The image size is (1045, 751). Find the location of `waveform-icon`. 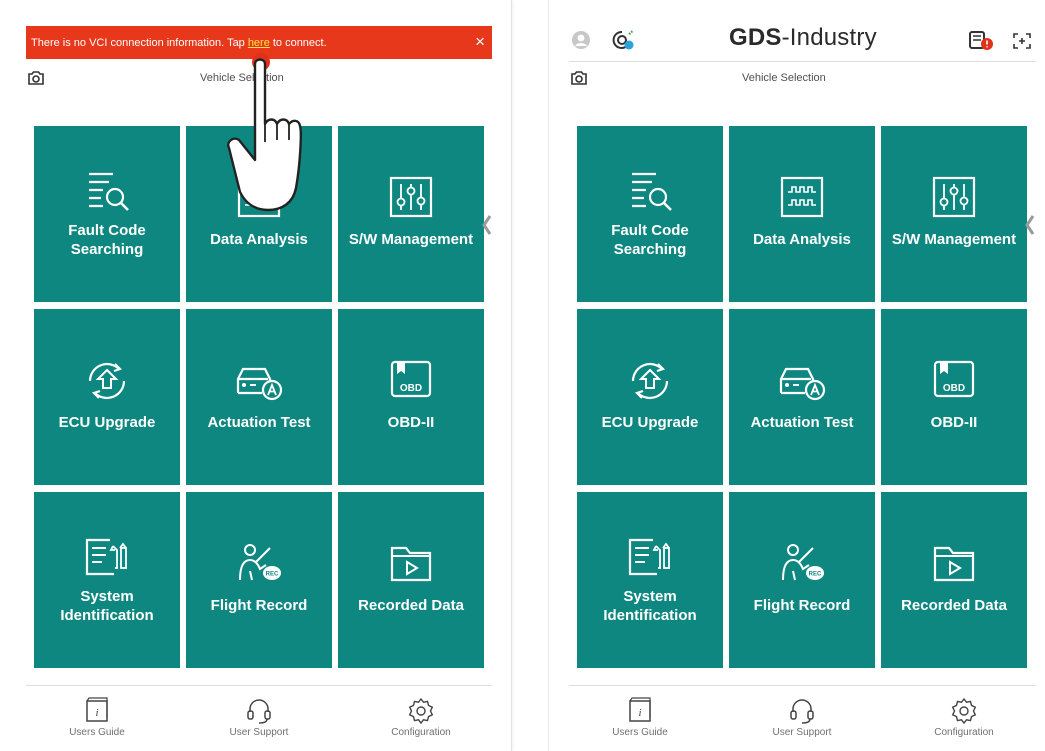

waveform-icon is located at coordinates (802, 197).